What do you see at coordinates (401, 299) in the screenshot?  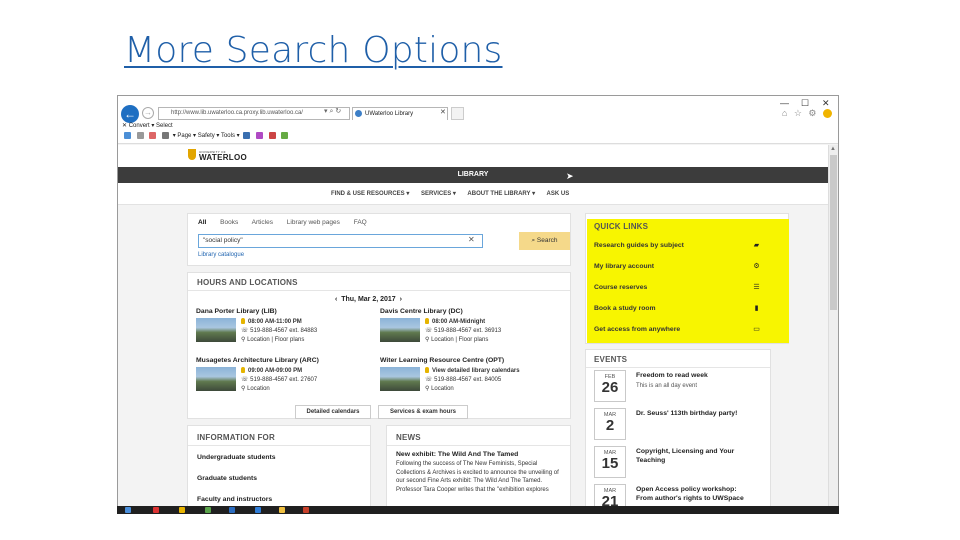 I see `next-day-icon: ›` at bounding box center [401, 299].